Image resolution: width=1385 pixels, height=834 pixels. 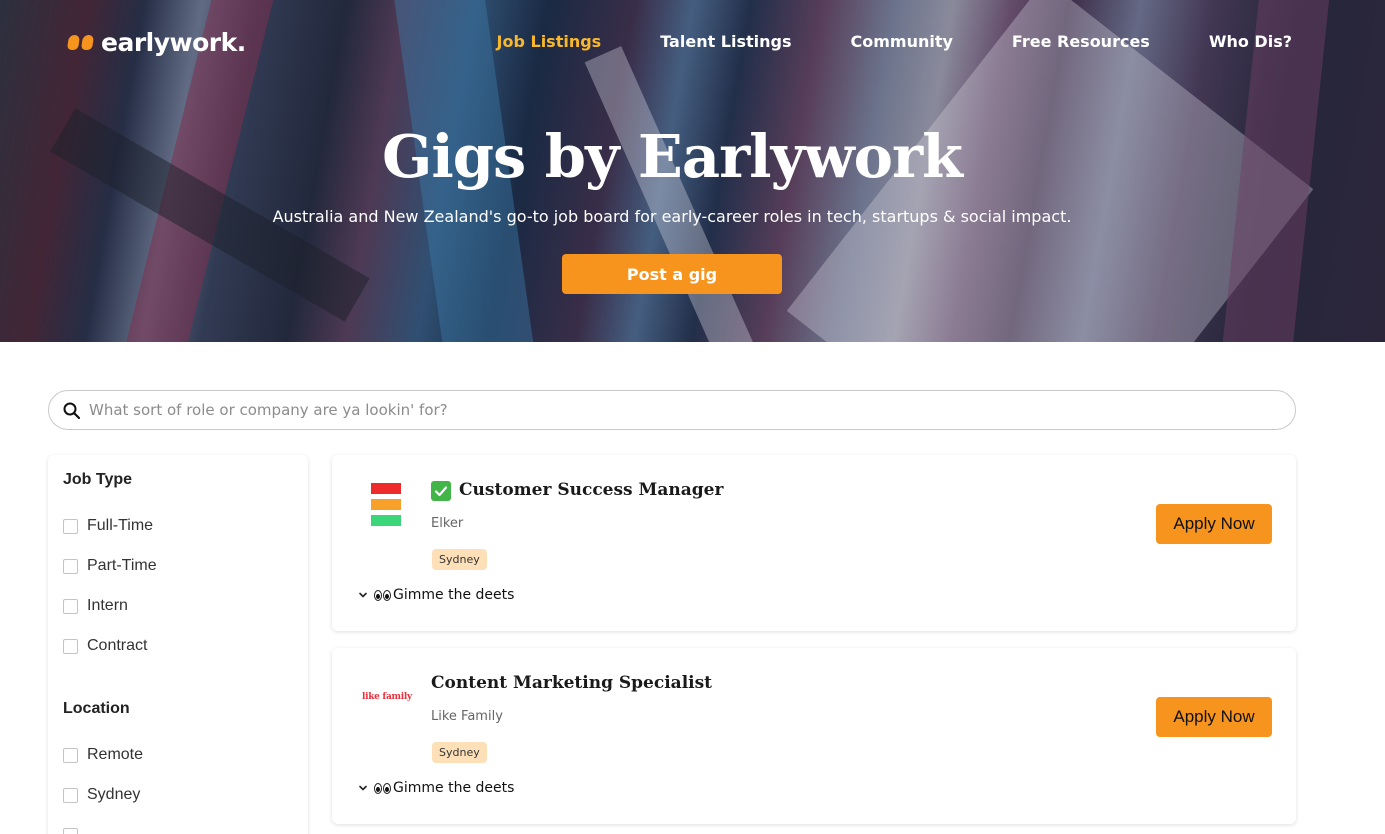 What do you see at coordinates (386, 488) in the screenshot?
I see `logo-bar-red` at bounding box center [386, 488].